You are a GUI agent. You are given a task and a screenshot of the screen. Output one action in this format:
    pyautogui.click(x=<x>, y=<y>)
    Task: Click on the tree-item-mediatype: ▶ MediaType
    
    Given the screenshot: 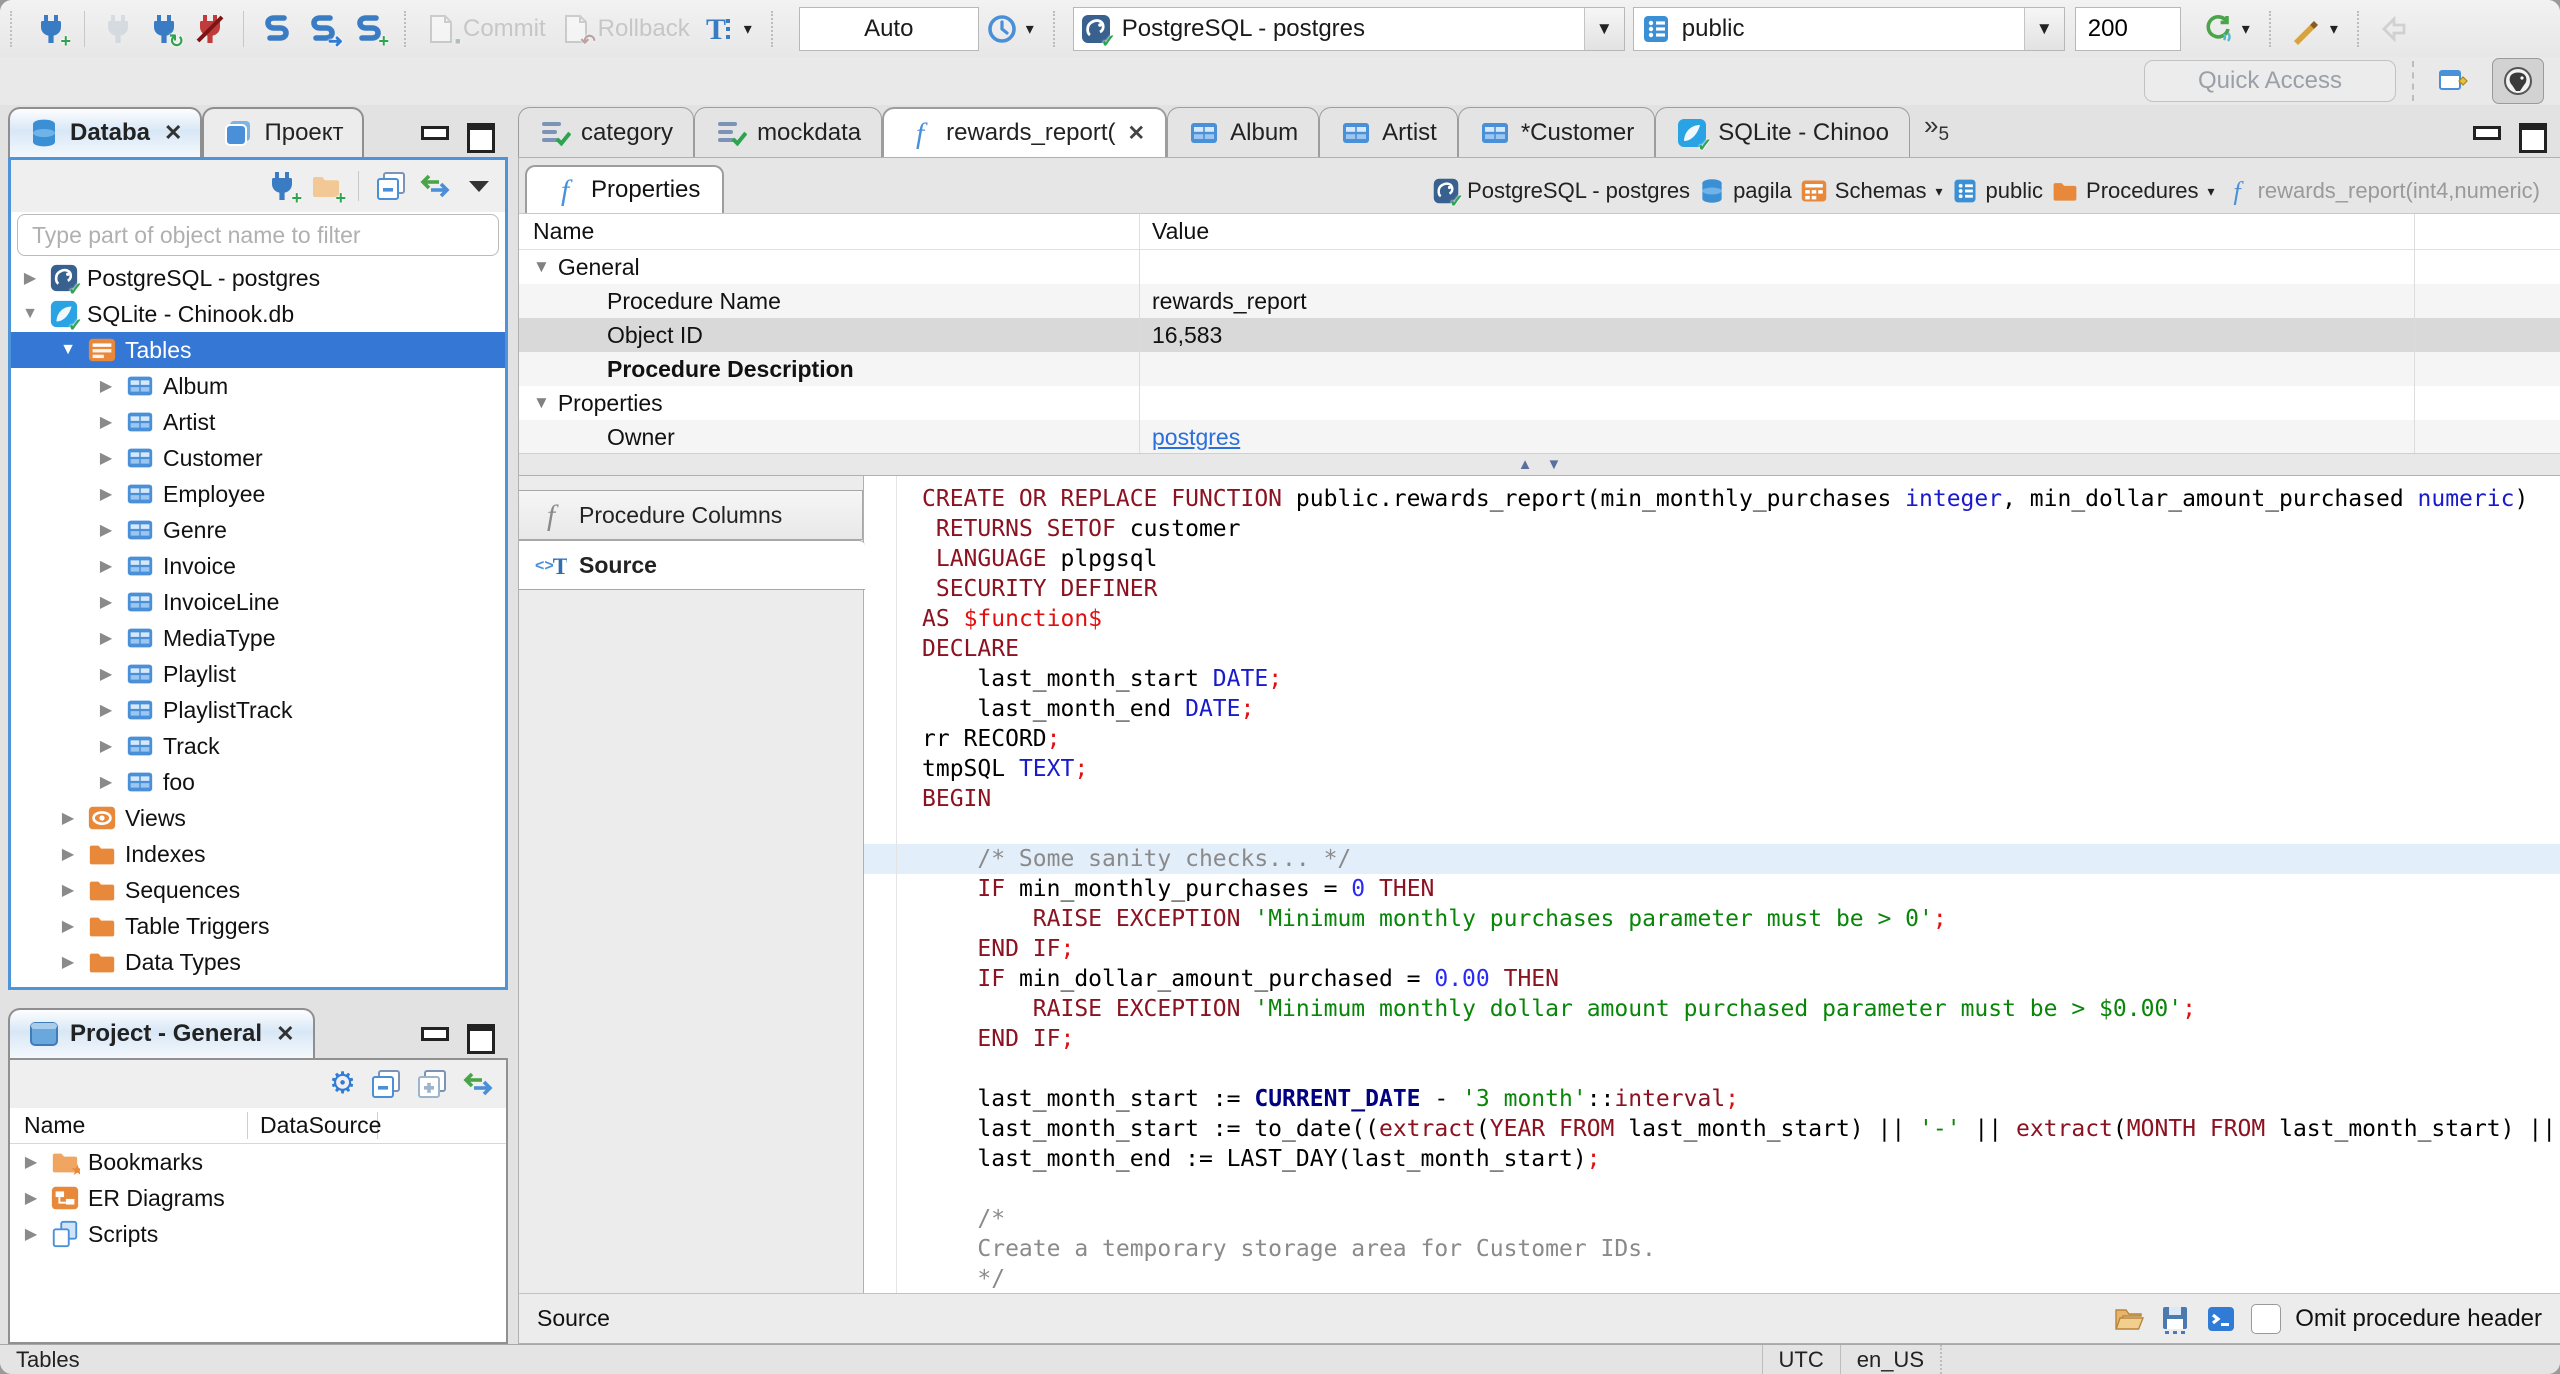 What is the action you would take?
    pyautogui.click(x=258, y=638)
    